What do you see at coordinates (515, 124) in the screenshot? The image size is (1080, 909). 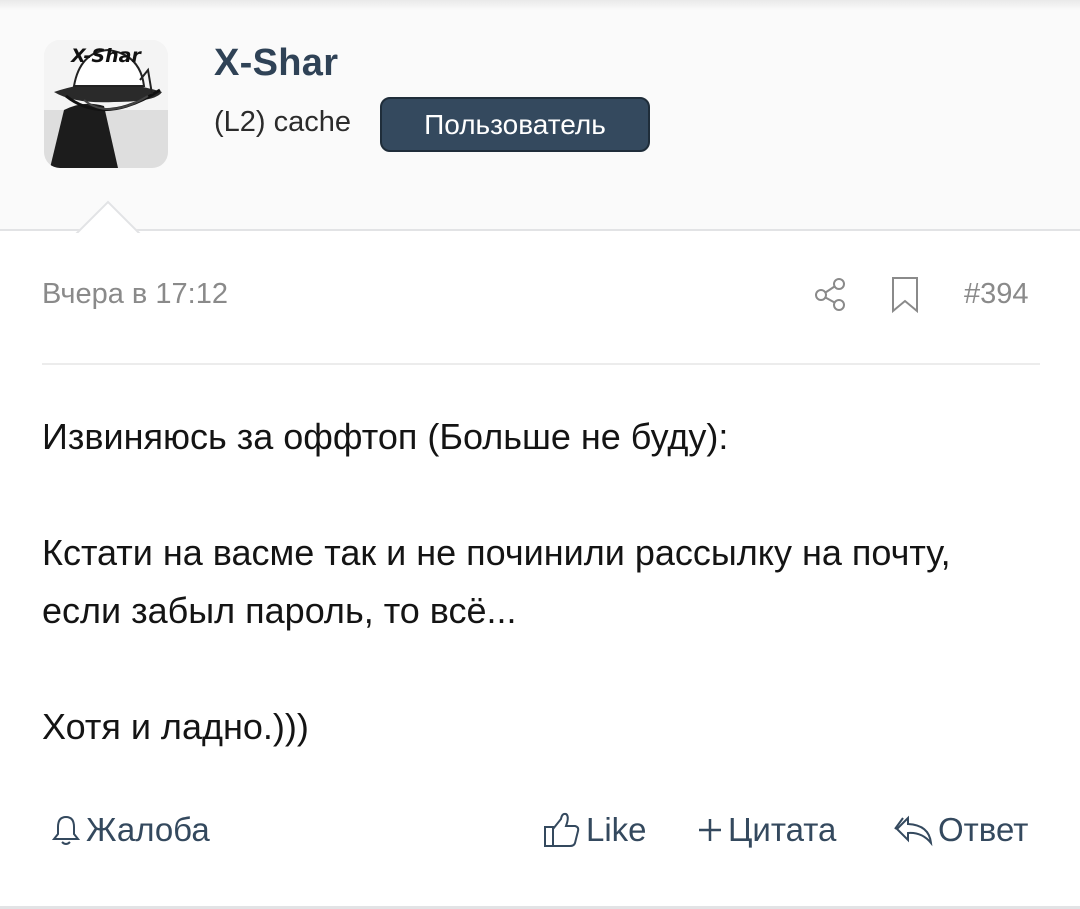 I see `user-group-badge: Пользователь` at bounding box center [515, 124].